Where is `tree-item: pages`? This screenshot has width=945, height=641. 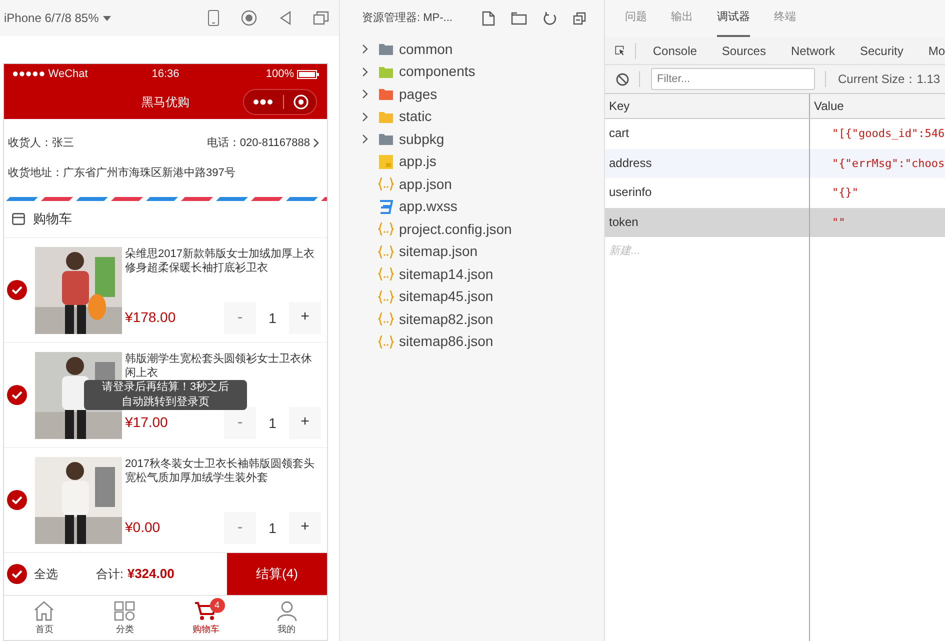
tree-item: pages is located at coordinates (472, 94).